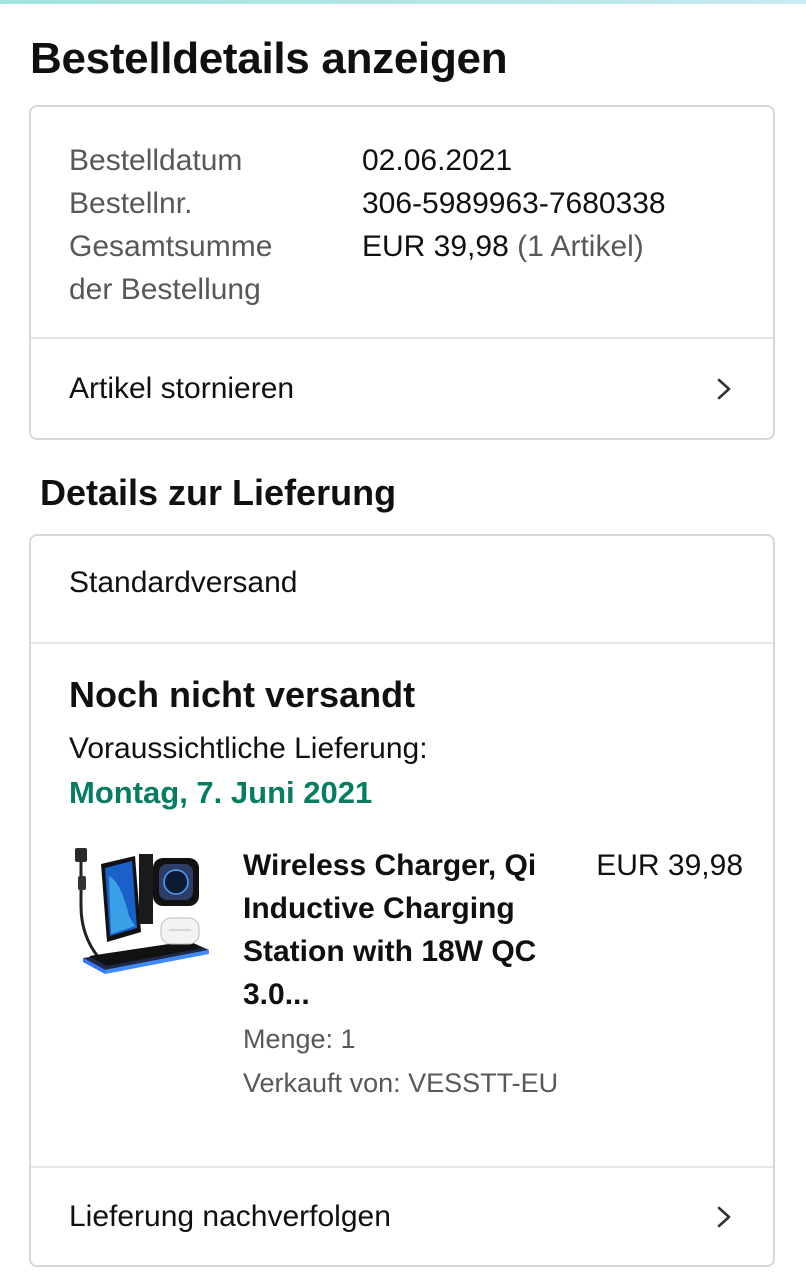  I want to click on divider, so click(402, 643).